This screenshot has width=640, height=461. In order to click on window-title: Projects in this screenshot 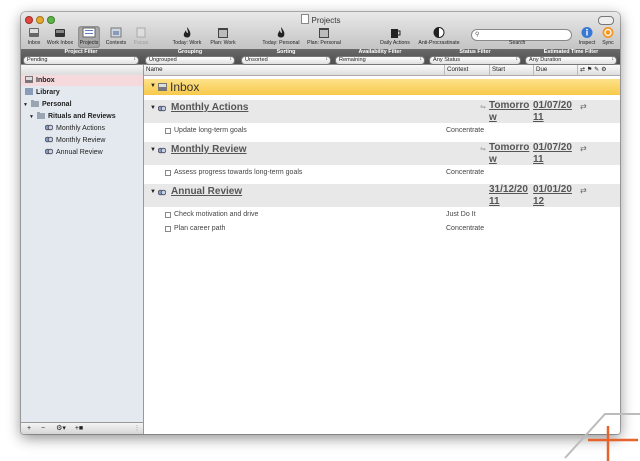, I will do `click(320, 19)`.